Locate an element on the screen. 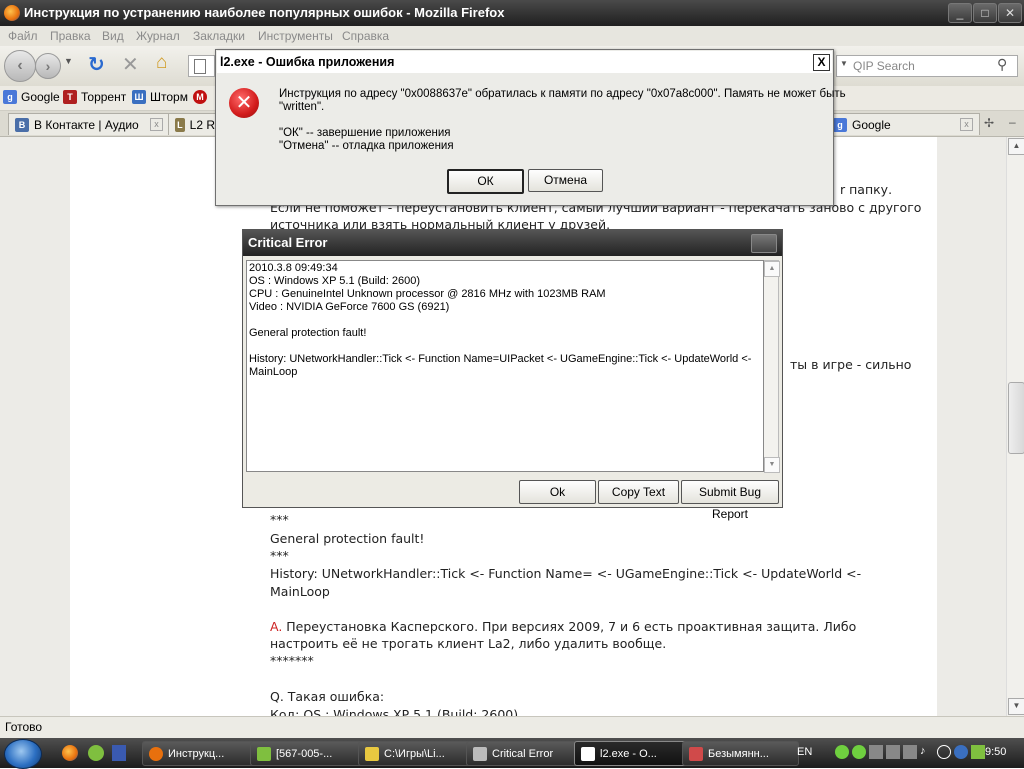 This screenshot has height=769, width=1024. quicklaunch-firefox-icon is located at coordinates (70, 753).